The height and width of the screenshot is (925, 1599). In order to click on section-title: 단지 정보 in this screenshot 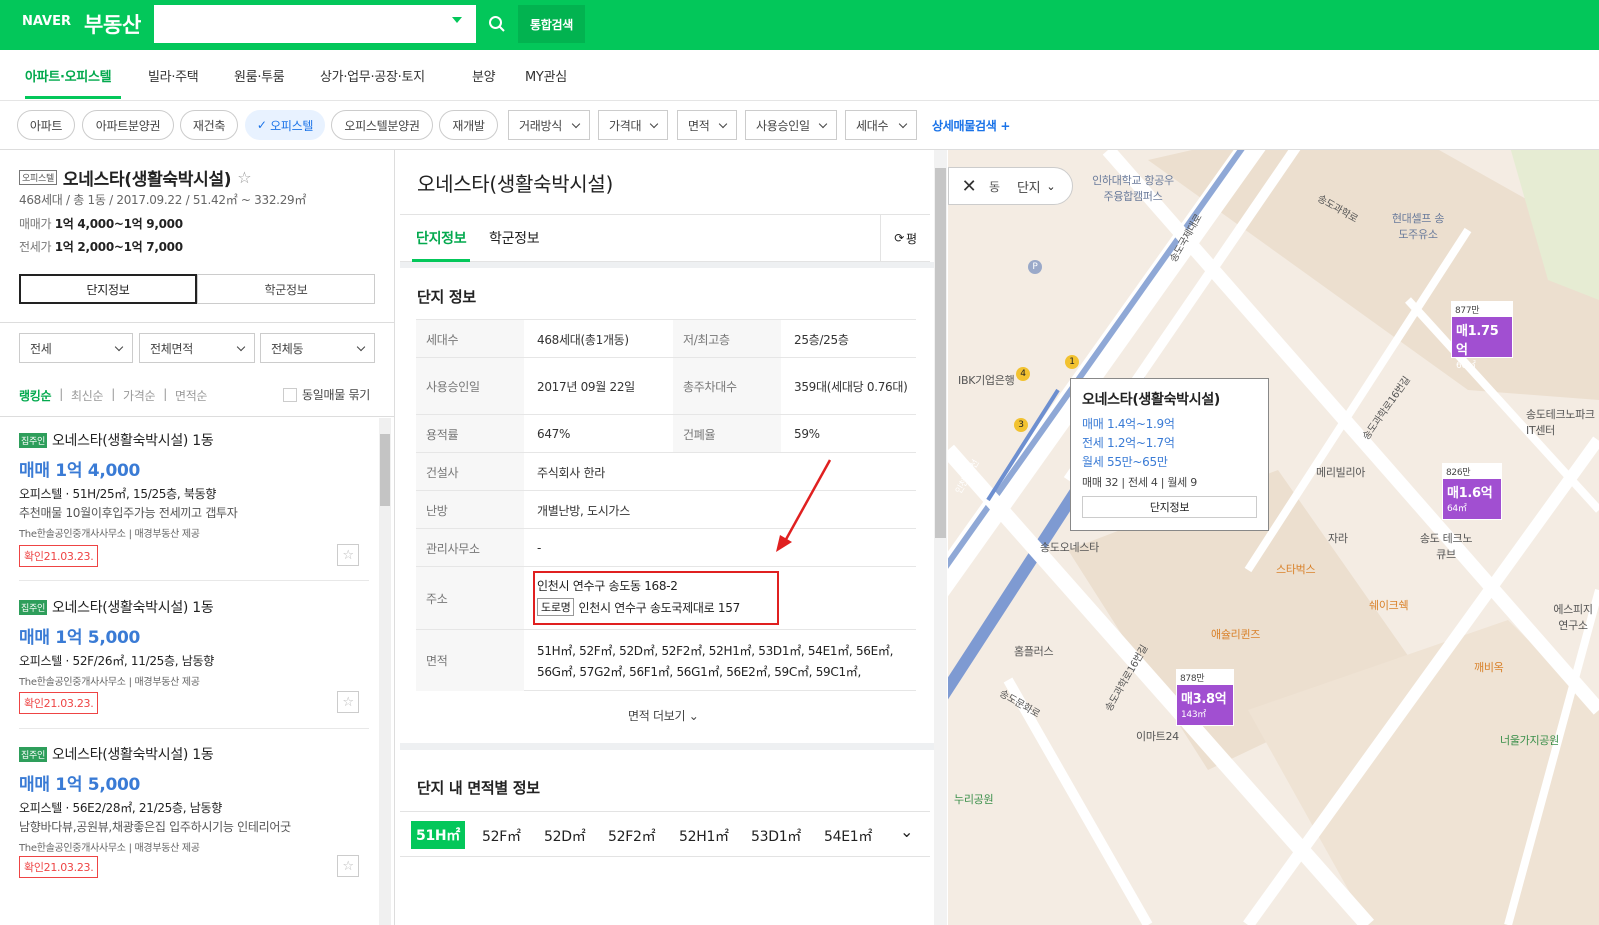, I will do `click(446, 297)`.